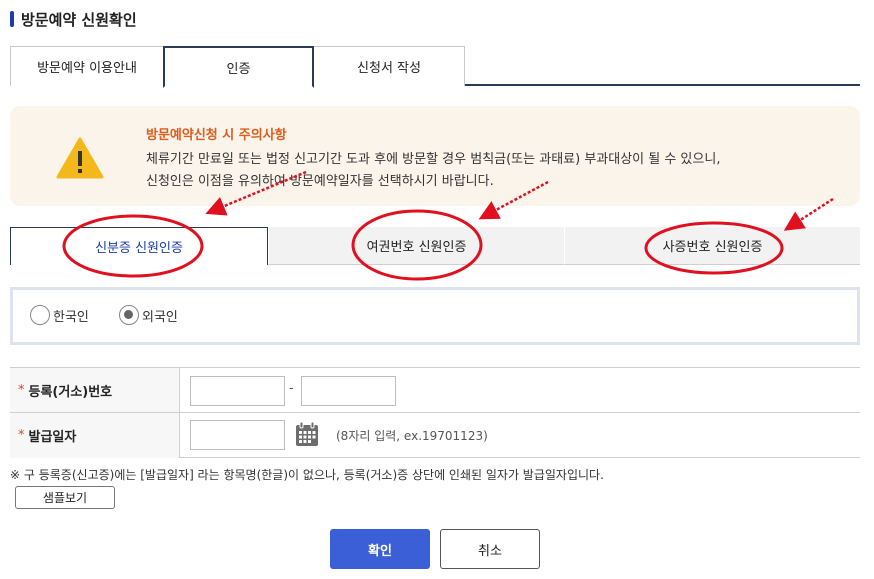  I want to click on auth-method-tabs: 신분증 신원인증 여권번호 신원인증 사증번호 신원인증, so click(435, 246).